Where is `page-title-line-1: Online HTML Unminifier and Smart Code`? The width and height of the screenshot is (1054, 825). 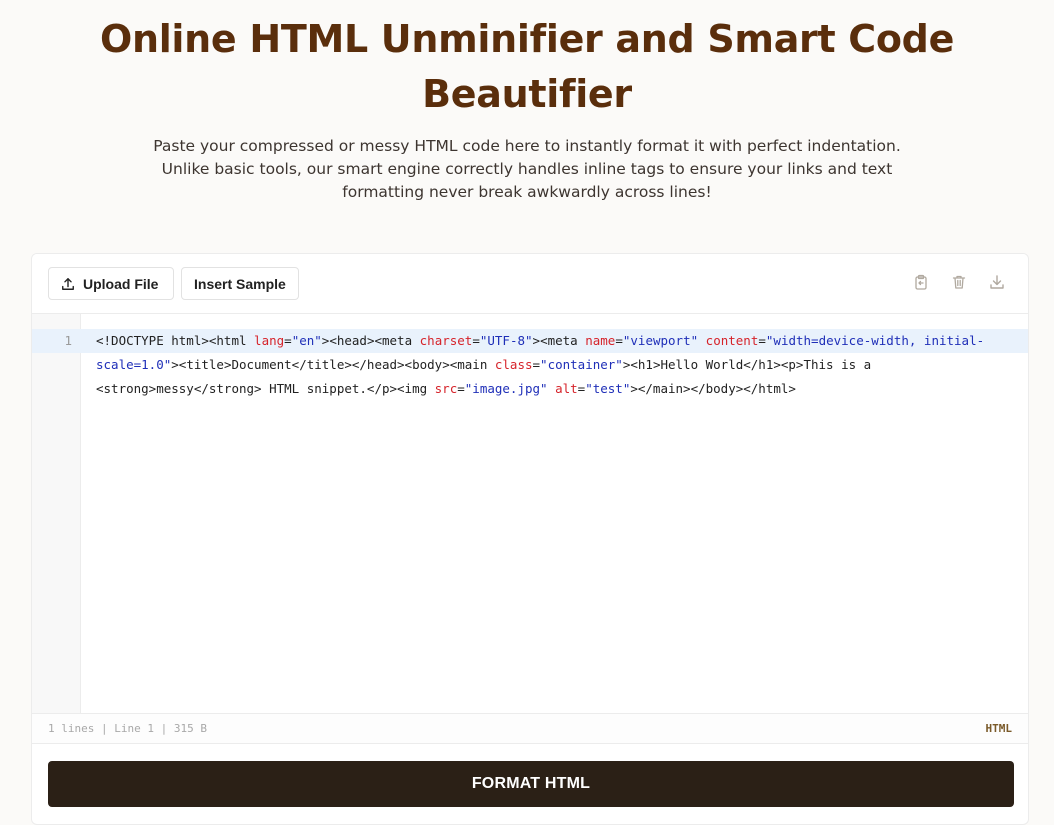 page-title-line-1: Online HTML Unminifier and Smart Code is located at coordinates (527, 39).